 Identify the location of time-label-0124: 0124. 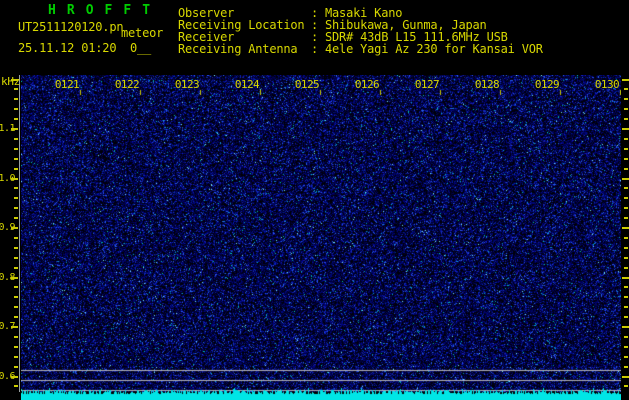
(247, 84).